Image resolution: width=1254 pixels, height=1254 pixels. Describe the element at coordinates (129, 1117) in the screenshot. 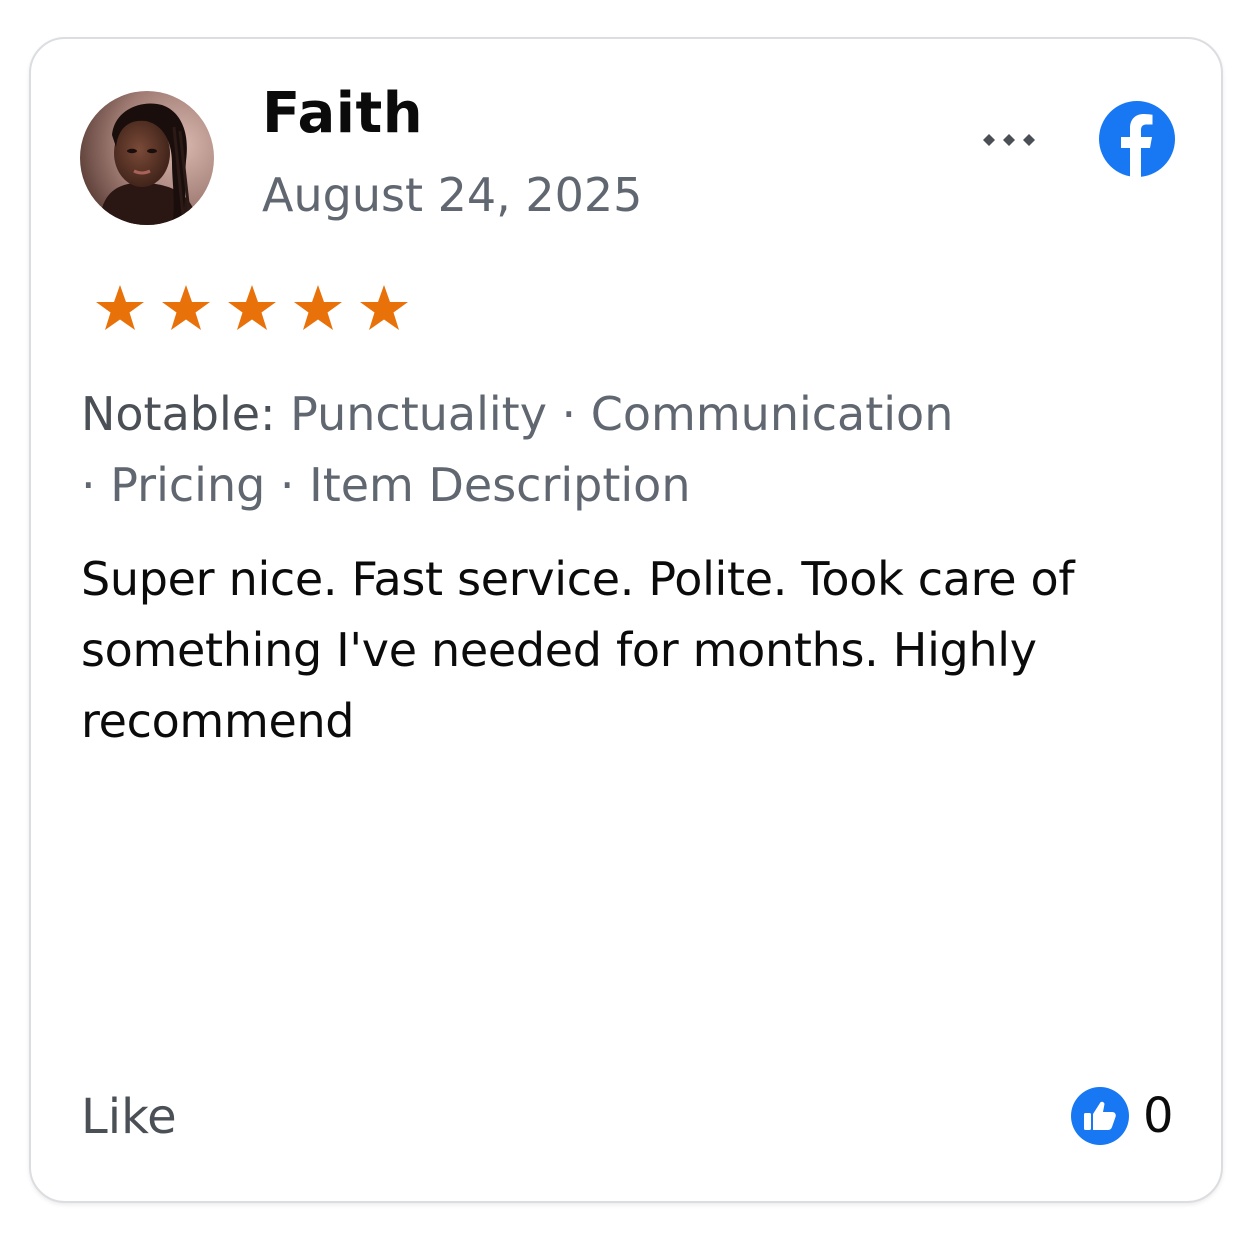

I see `like-button: Like` at that location.